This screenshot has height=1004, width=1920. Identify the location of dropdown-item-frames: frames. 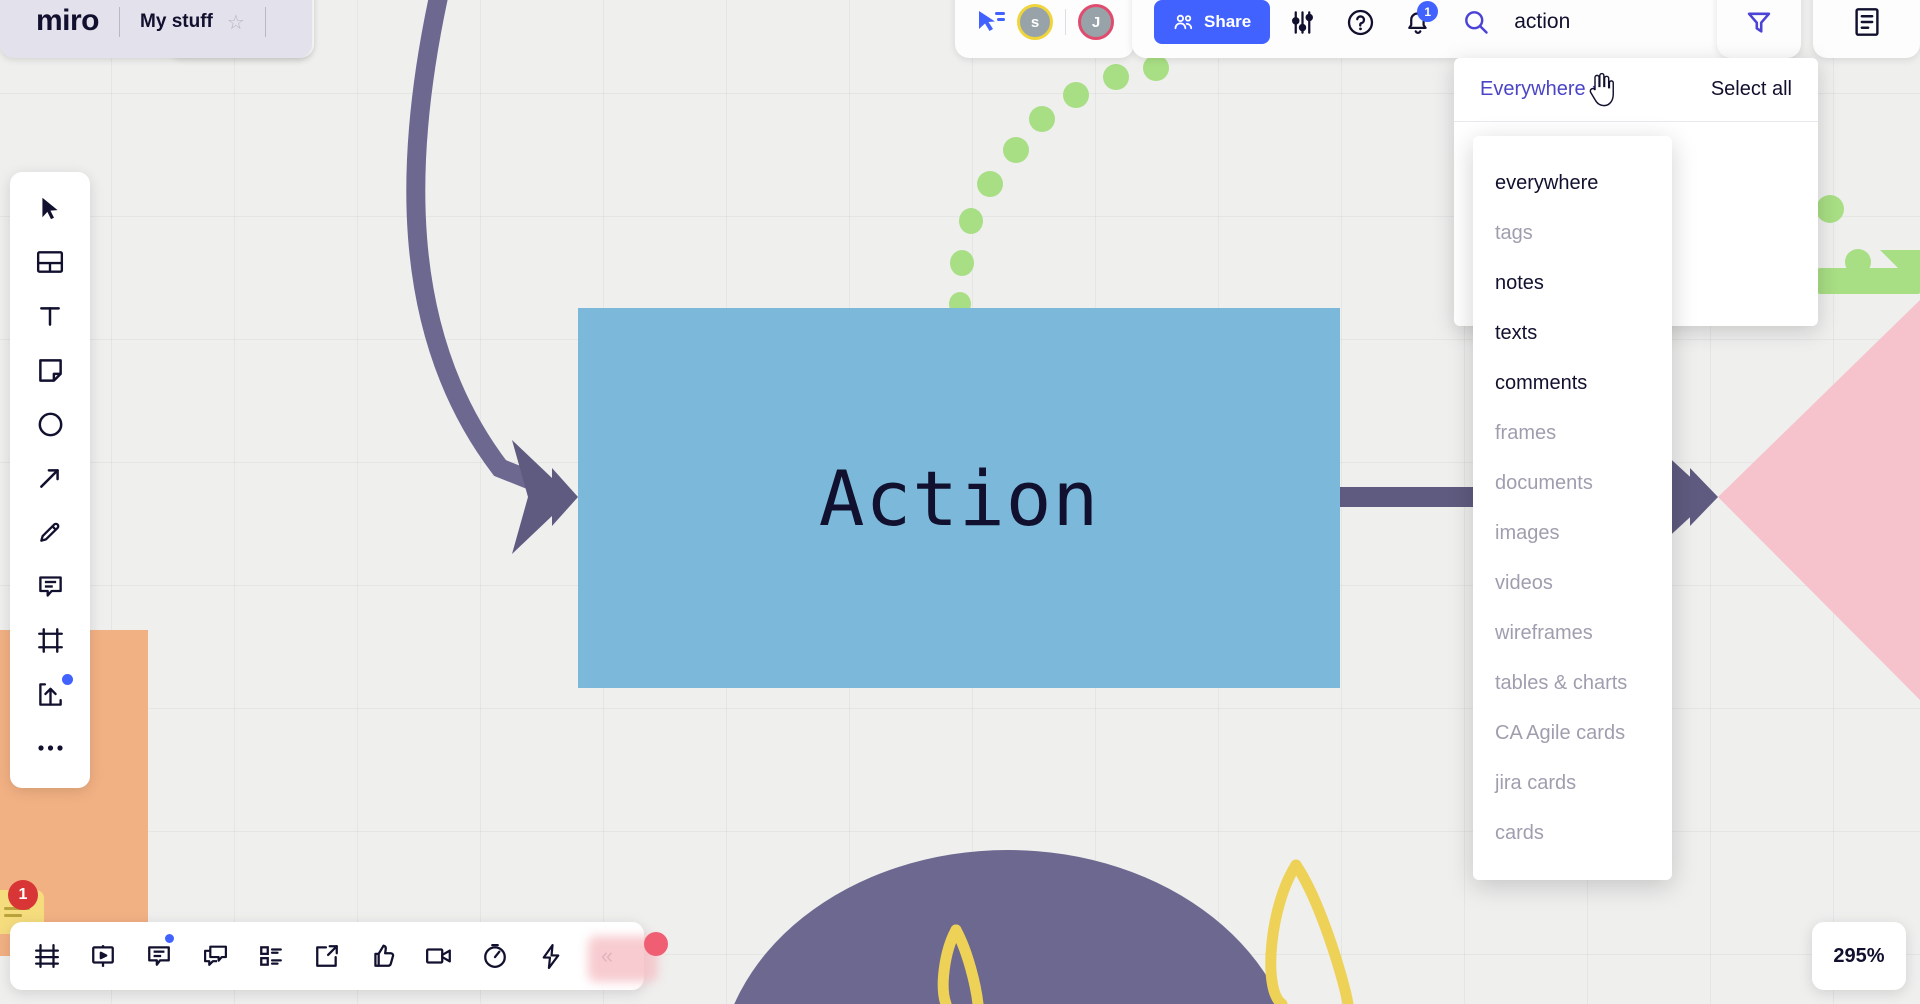
(1526, 432).